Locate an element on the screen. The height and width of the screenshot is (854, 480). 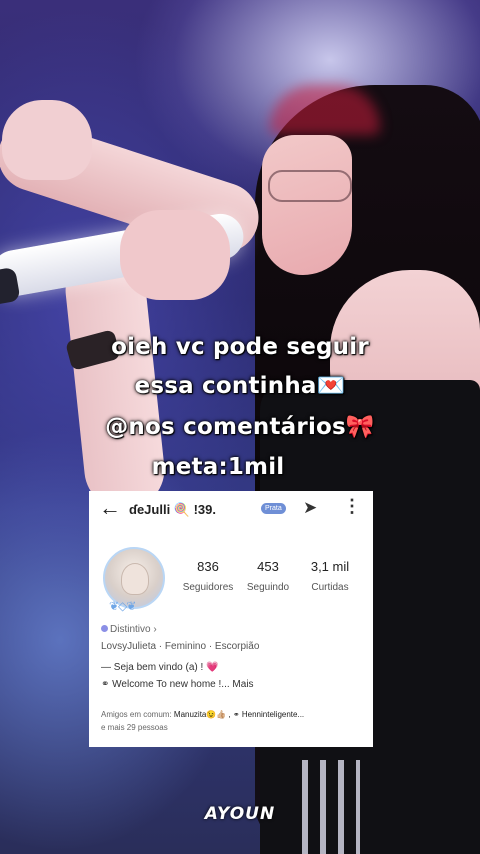
watermark: AYOUN is located at coordinates (240, 814).